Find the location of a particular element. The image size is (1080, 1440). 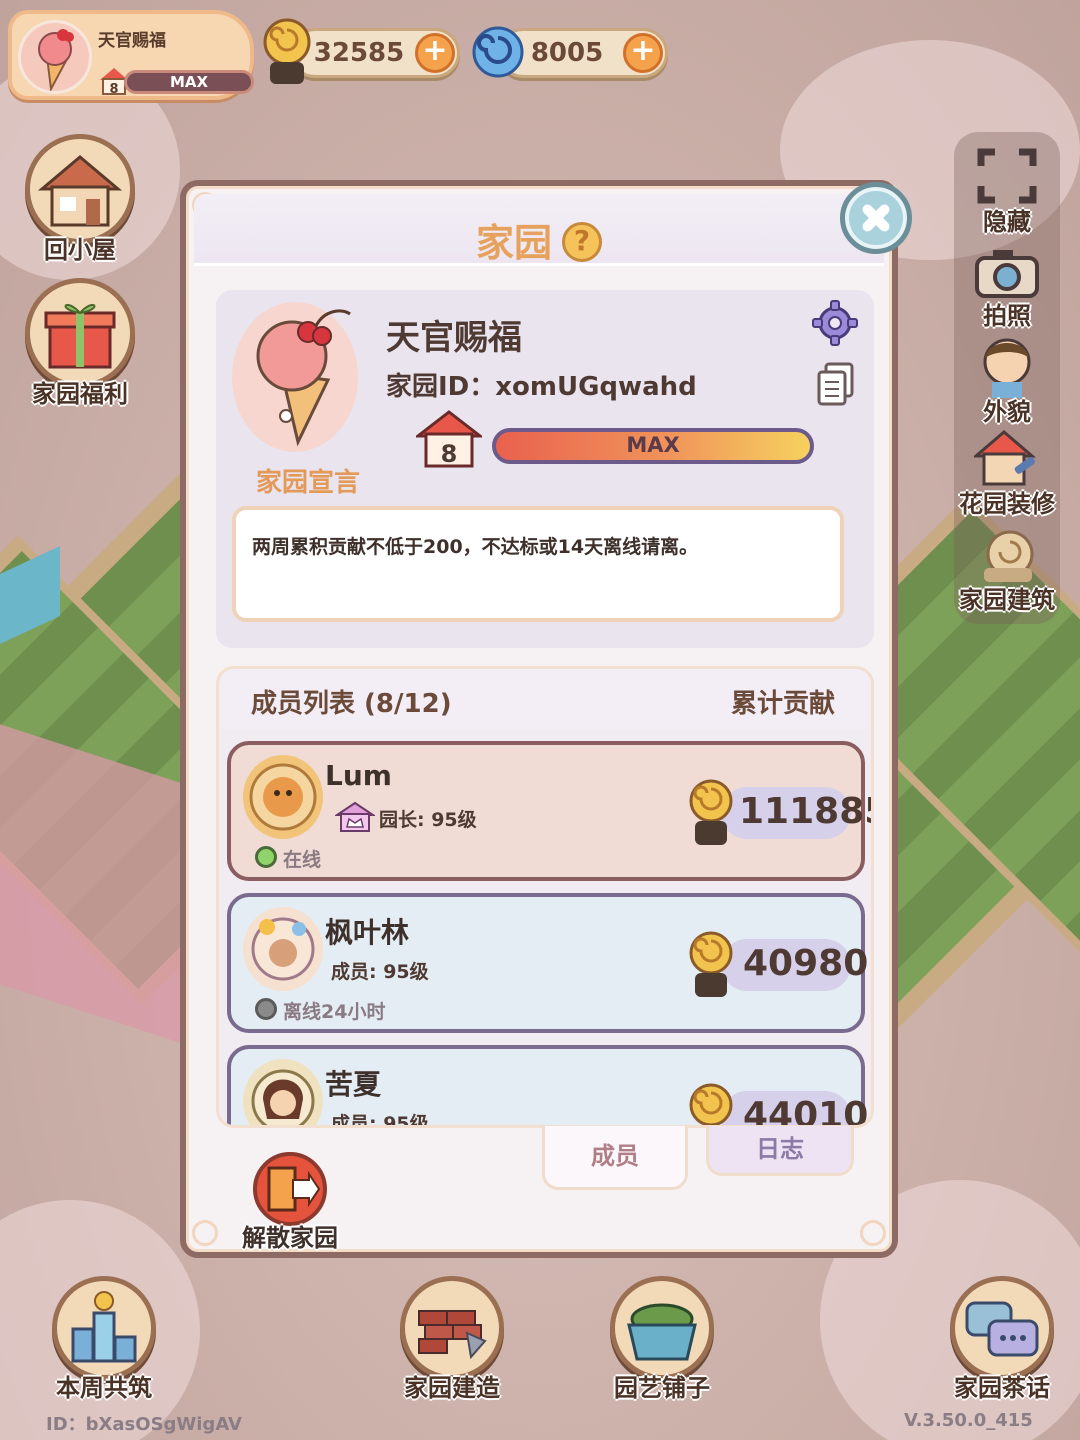

settings-gear-icon is located at coordinates (835, 323).